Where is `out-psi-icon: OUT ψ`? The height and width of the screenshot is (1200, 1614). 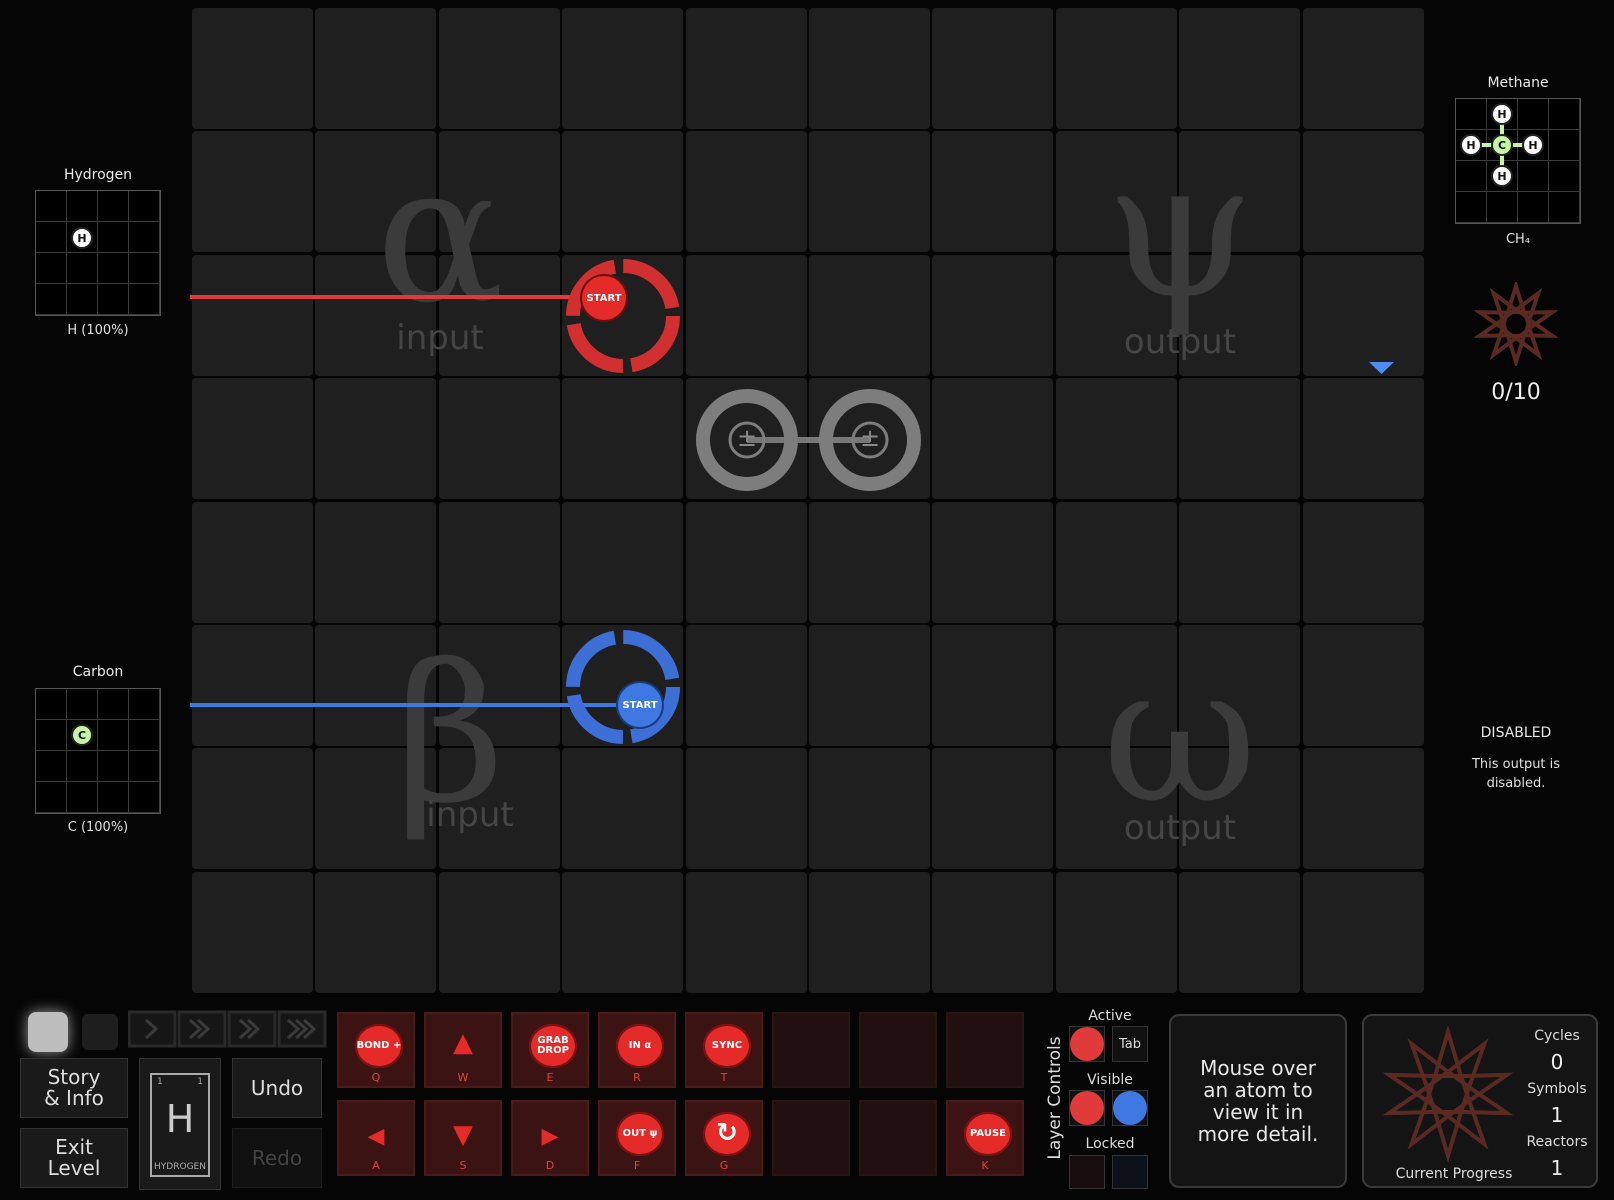
out-psi-icon: OUT ψ is located at coordinates (640, 1134).